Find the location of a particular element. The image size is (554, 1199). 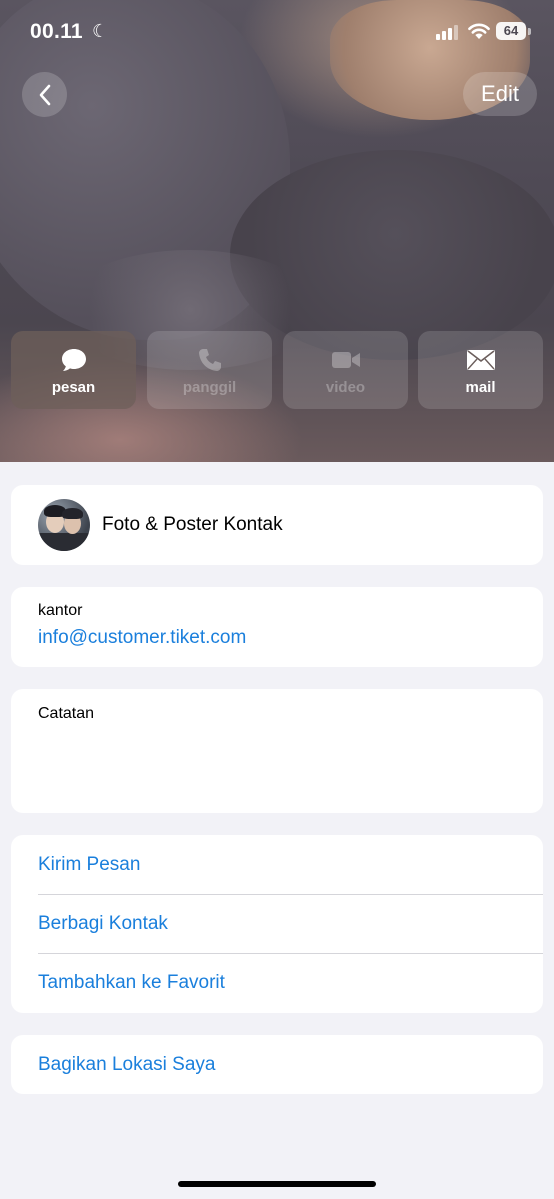

battery-icon: 64 is located at coordinates (511, 31).